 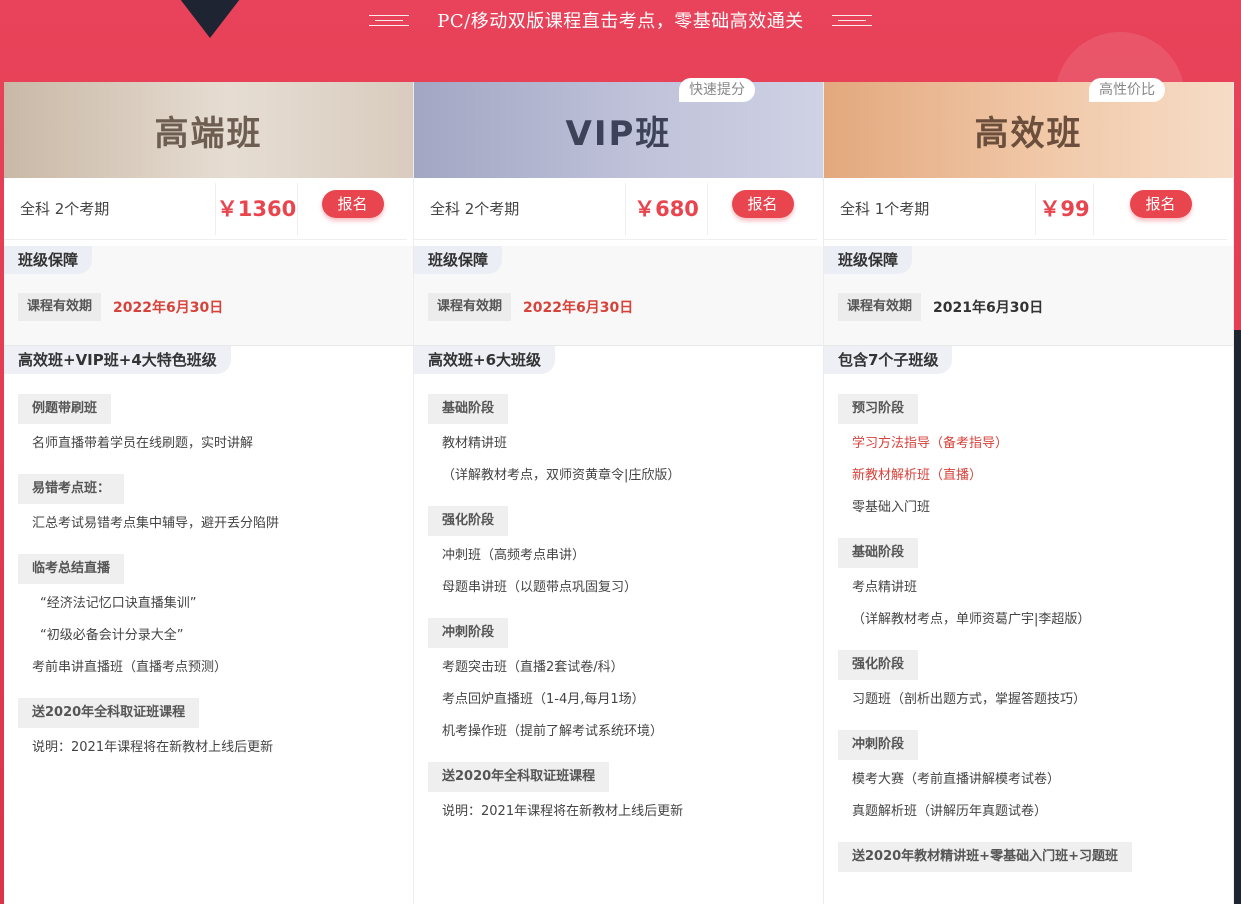 What do you see at coordinates (1028, 133) in the screenshot?
I see `plan-title: 高效班` at bounding box center [1028, 133].